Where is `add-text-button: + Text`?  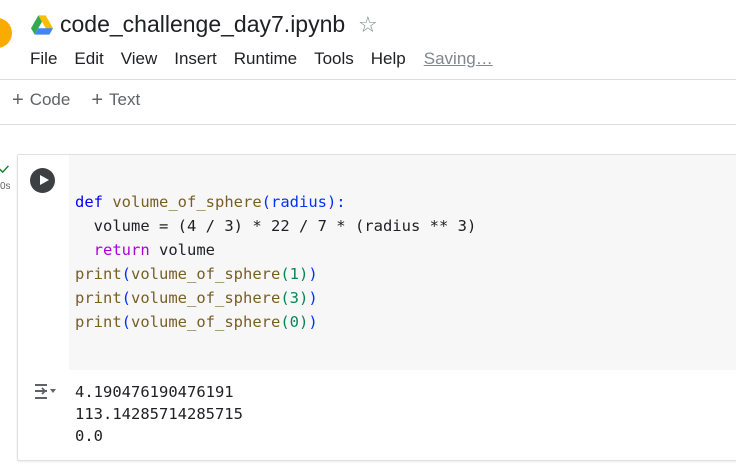 add-text-button: + Text is located at coordinates (115, 100).